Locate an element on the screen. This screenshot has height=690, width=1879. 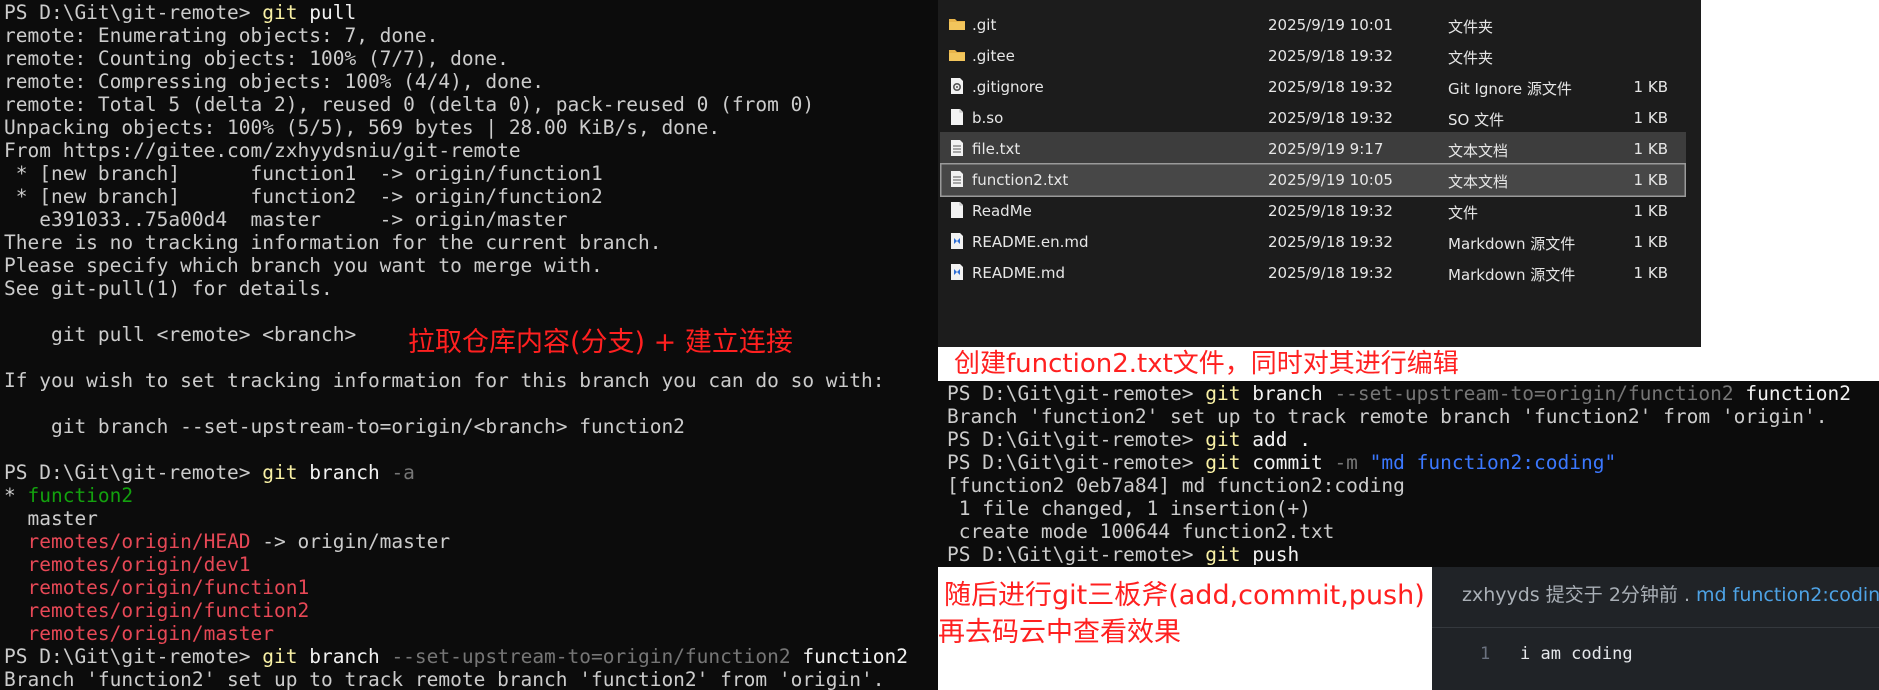
file-row: ReadMe 2025/9/18 19:32 文件 1 KB is located at coordinates (1313, 211).